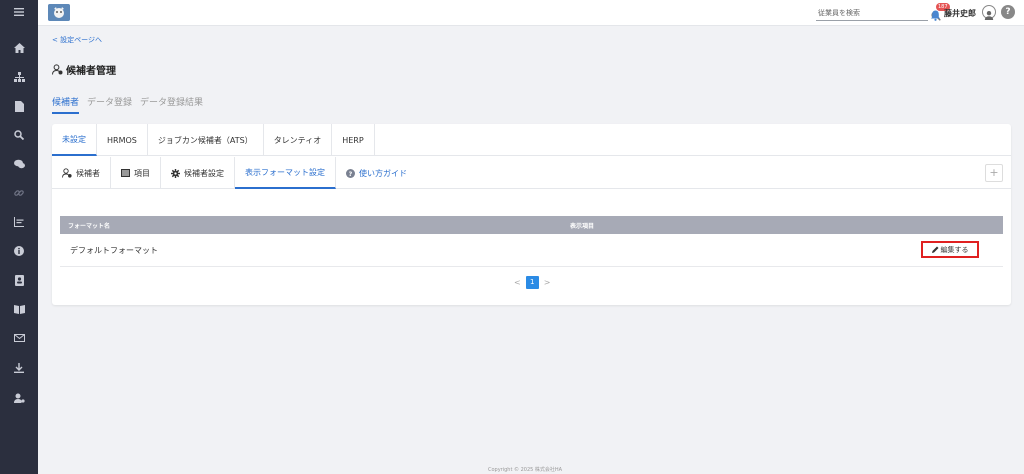 This screenshot has width=1024, height=474. I want to click on subtab-candidate-settings: 候補者設定, so click(198, 173).